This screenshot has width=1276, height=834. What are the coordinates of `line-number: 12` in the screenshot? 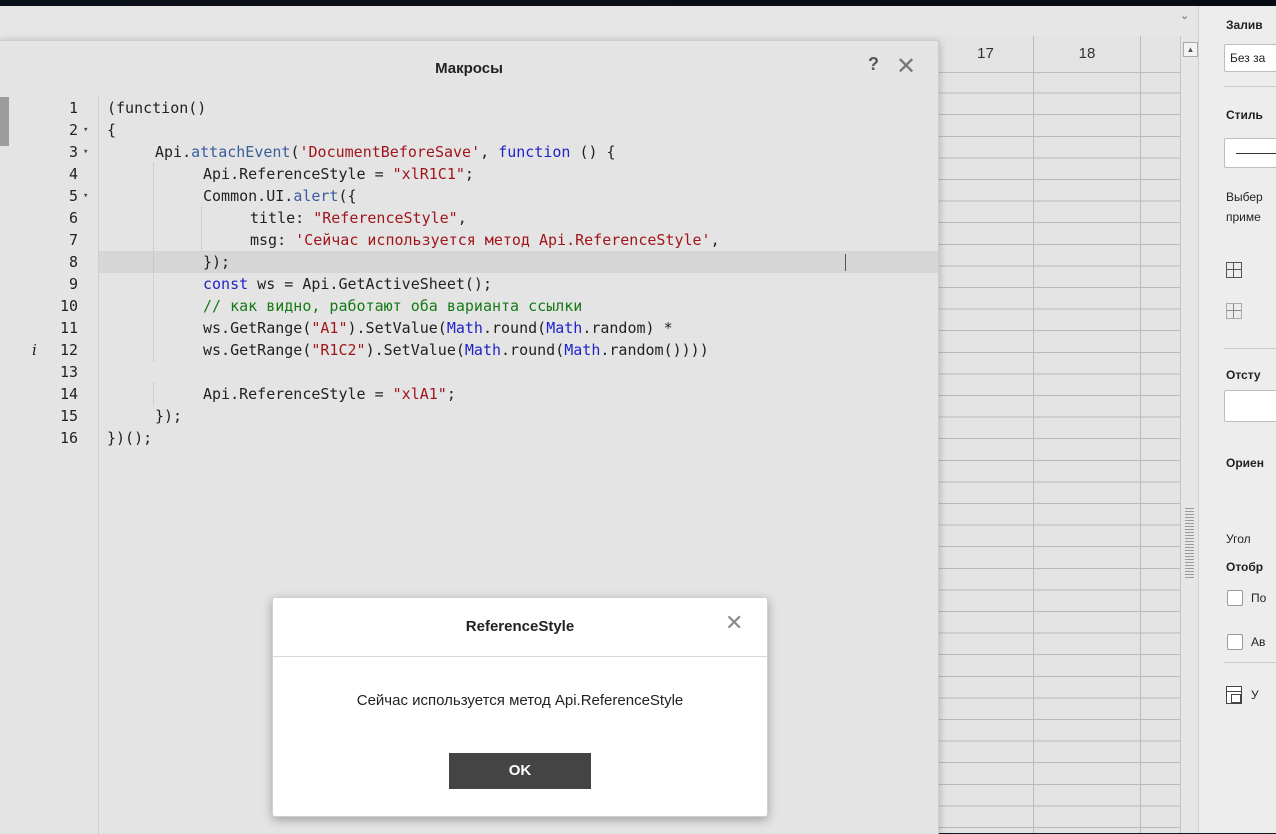 It's located at (68, 350).